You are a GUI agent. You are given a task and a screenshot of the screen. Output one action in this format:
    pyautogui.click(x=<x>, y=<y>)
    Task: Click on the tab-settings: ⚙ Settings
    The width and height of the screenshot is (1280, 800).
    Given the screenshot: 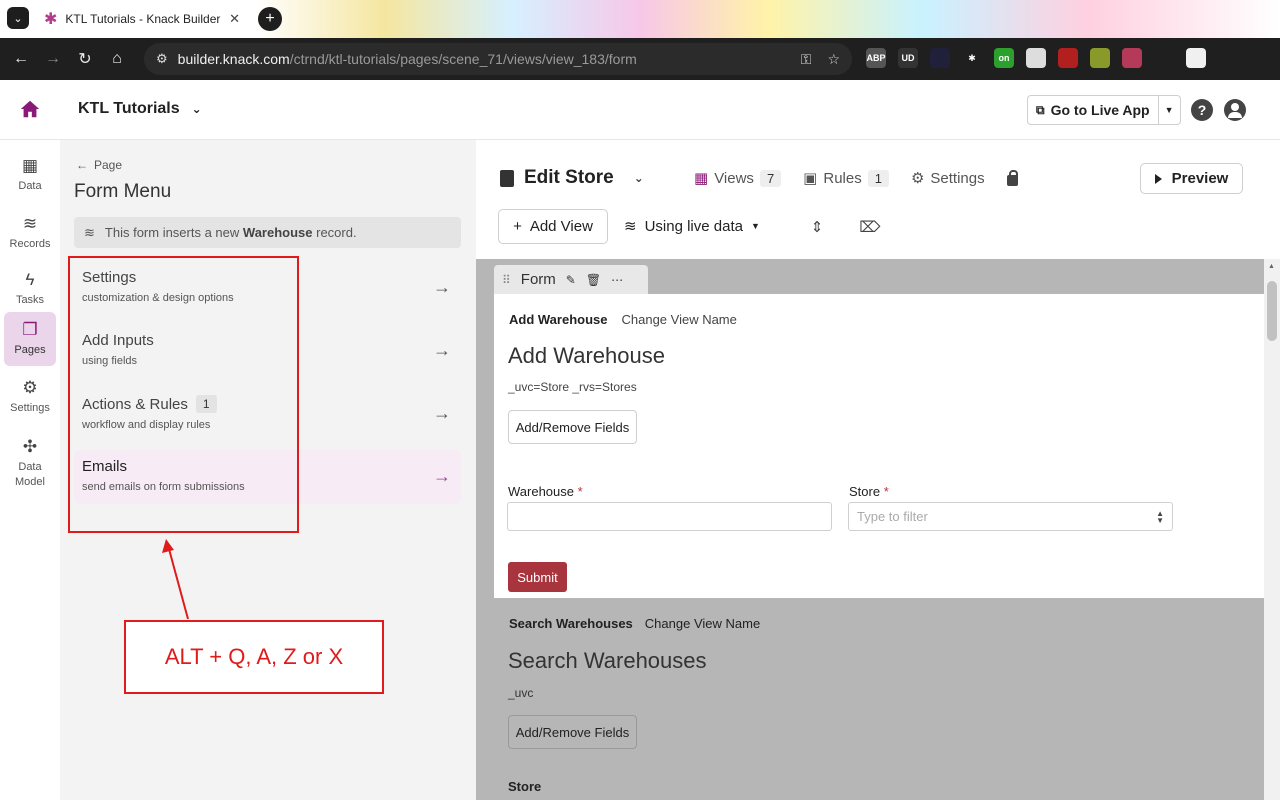 What is the action you would take?
    pyautogui.click(x=947, y=178)
    